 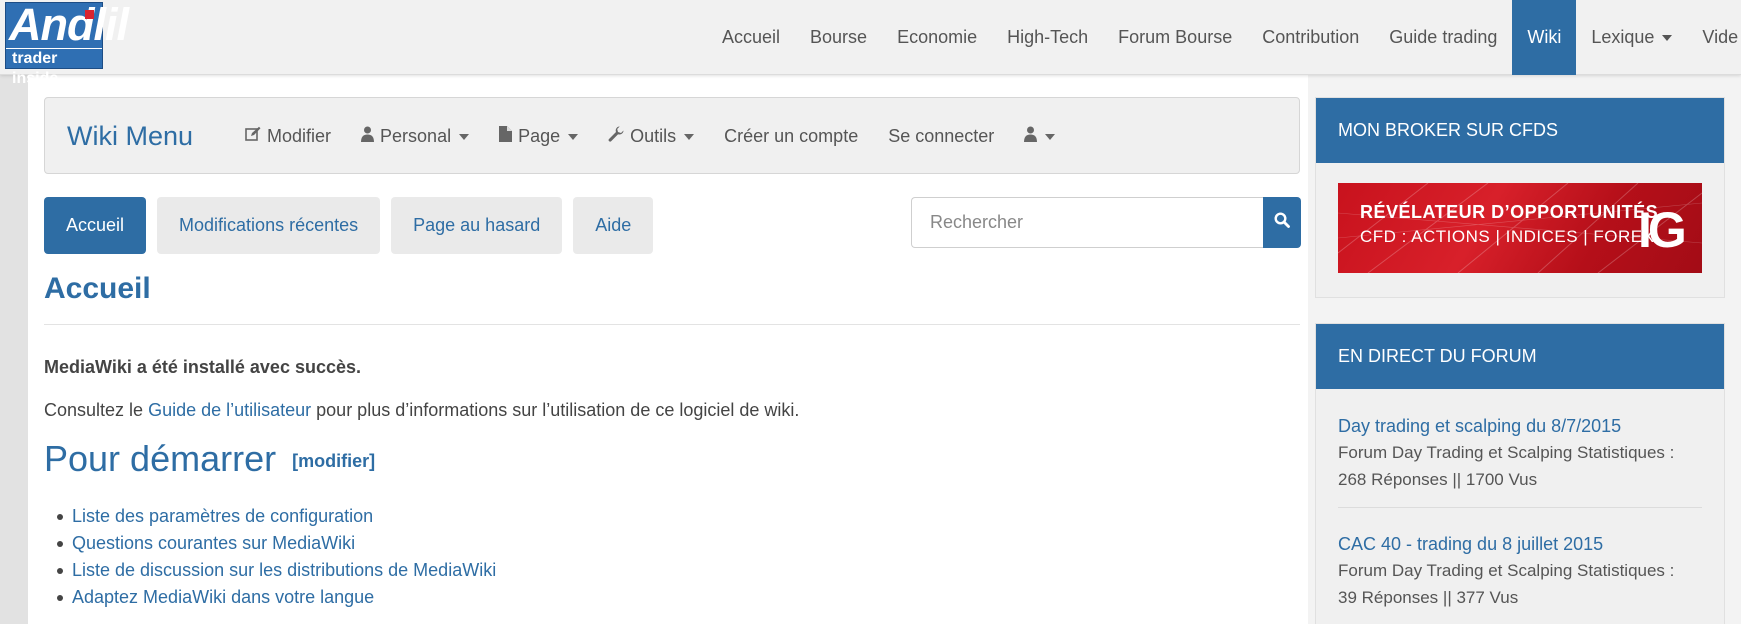 I want to click on modifier-button: Modifier, so click(x=288, y=136).